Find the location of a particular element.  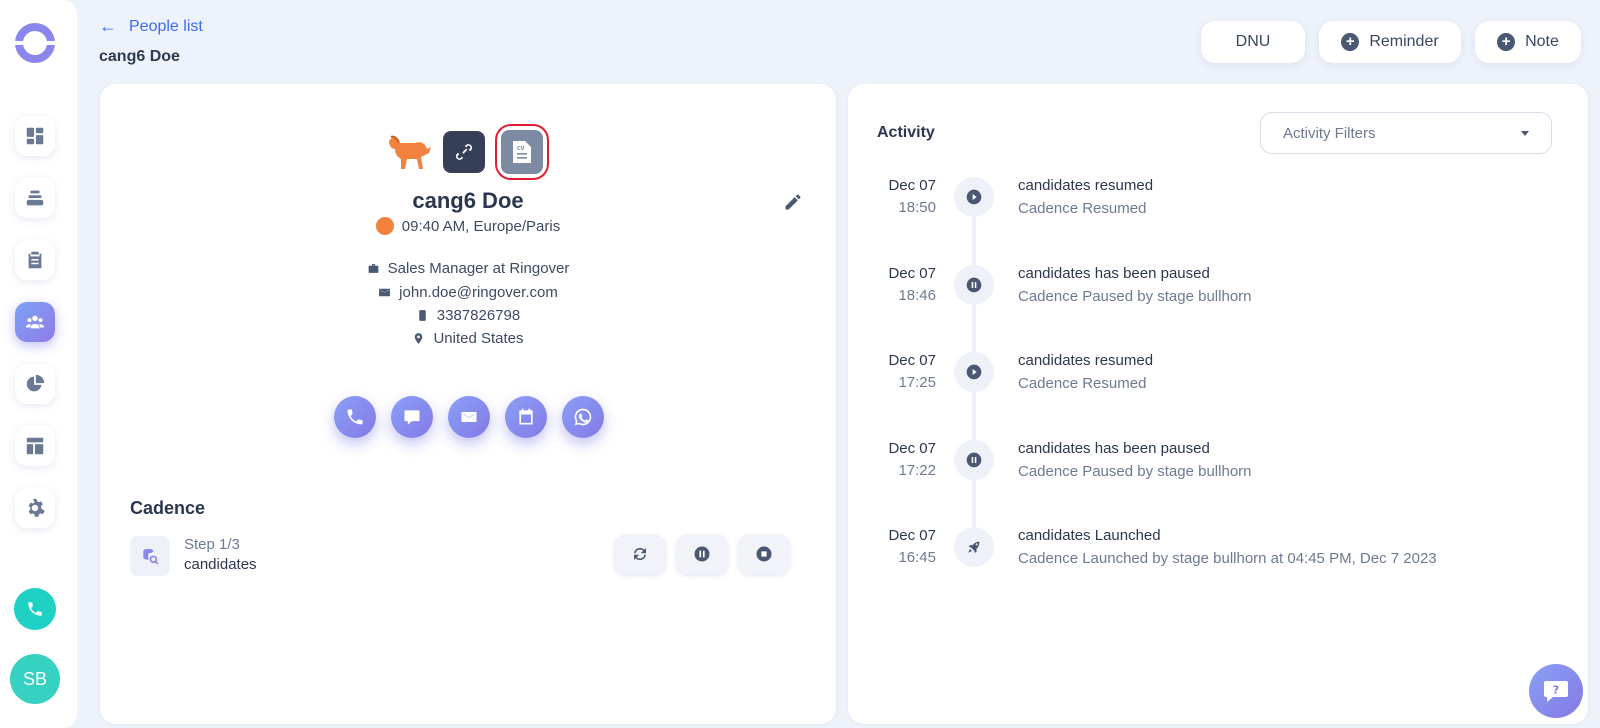

phone-value: 3387826798 is located at coordinates (478, 315).